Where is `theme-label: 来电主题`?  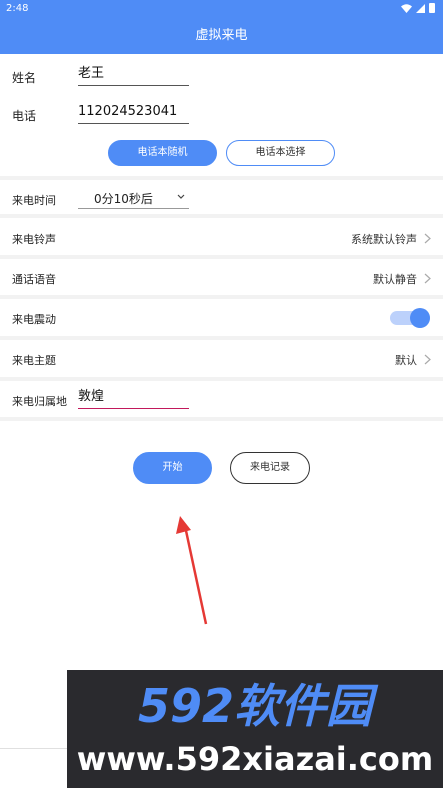 theme-label: 来电主题 is located at coordinates (34, 360).